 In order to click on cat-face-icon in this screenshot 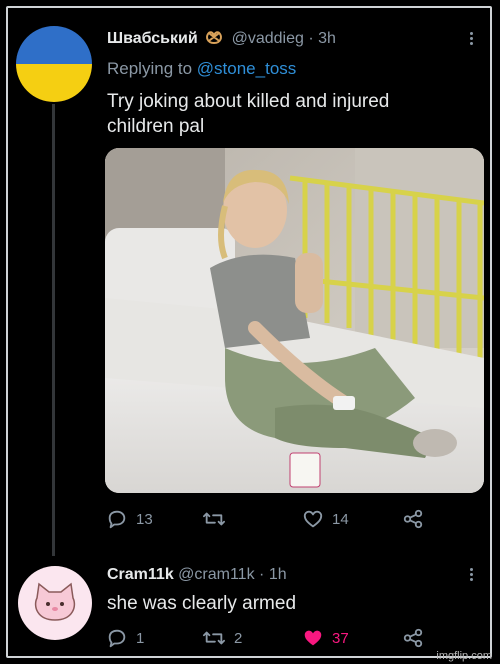, I will do `click(55, 601)`.